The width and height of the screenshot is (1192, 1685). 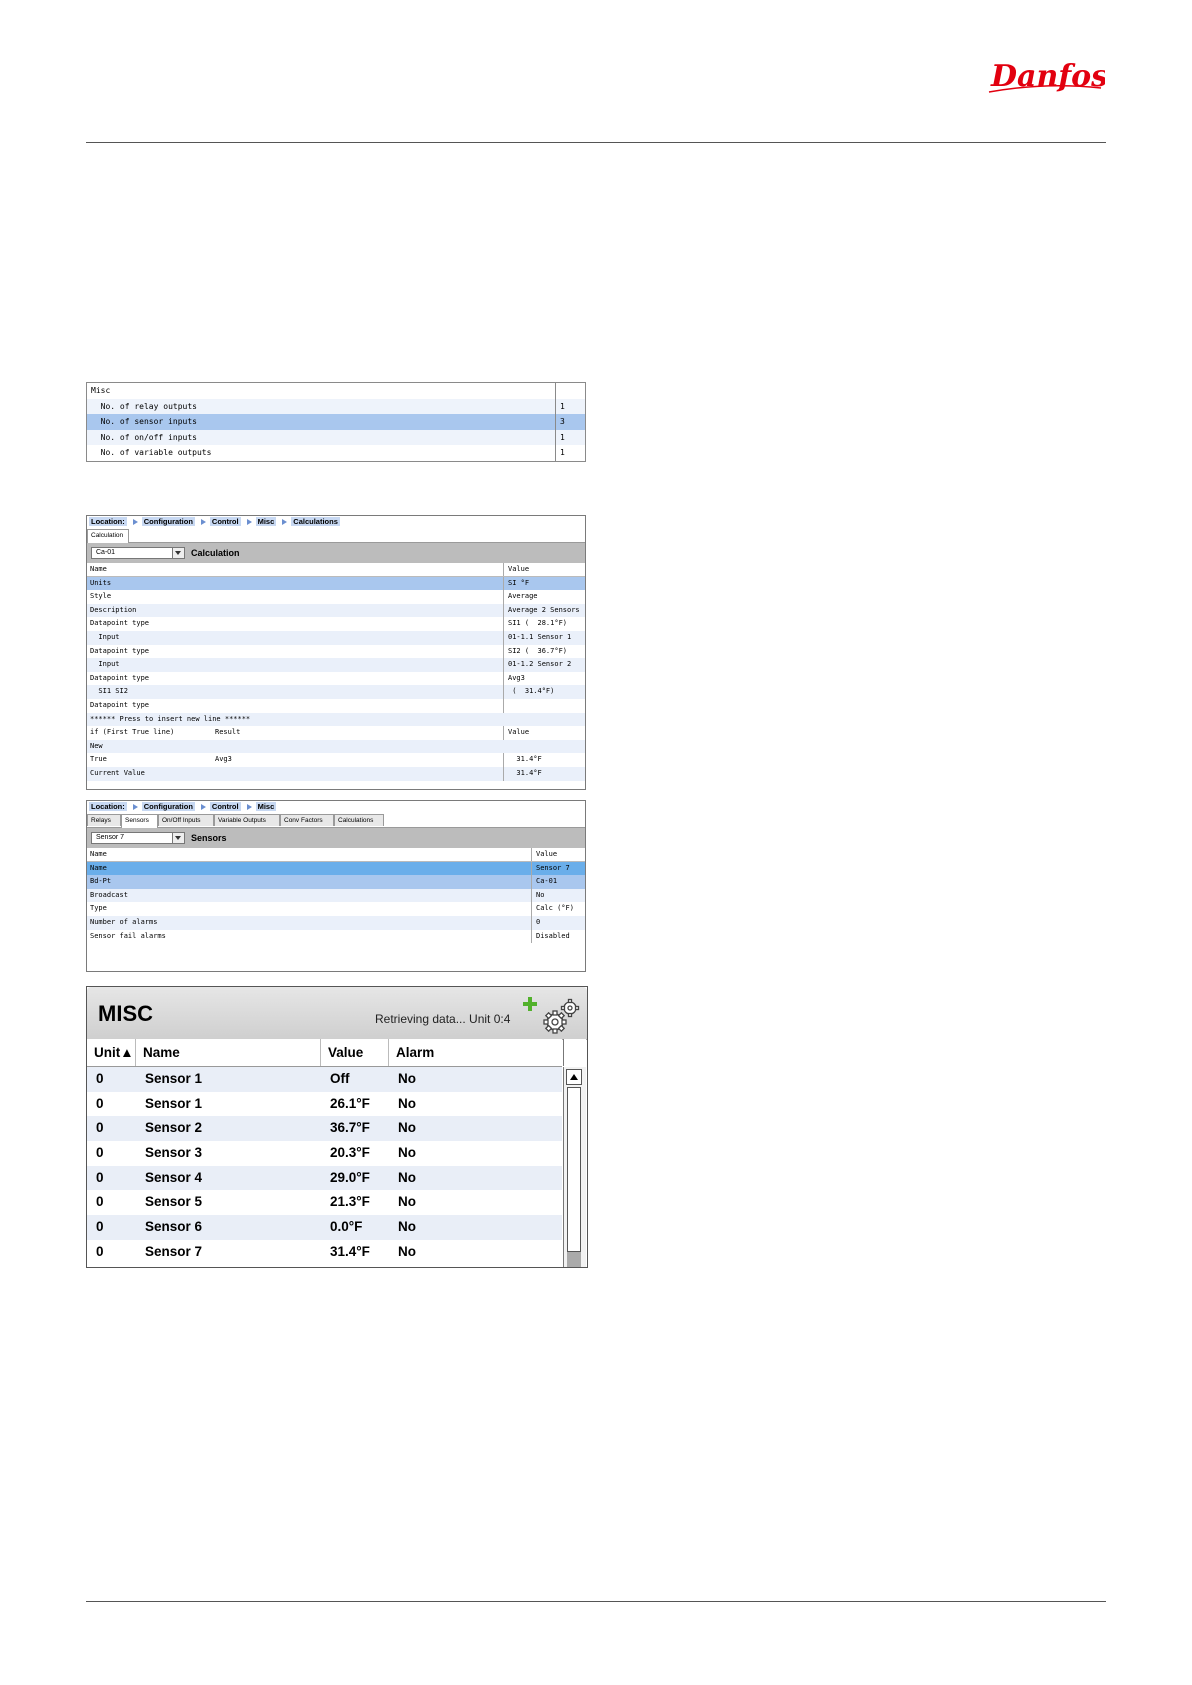 I want to click on selector-bar: Sensor 7 Sensors, so click(x=336, y=838).